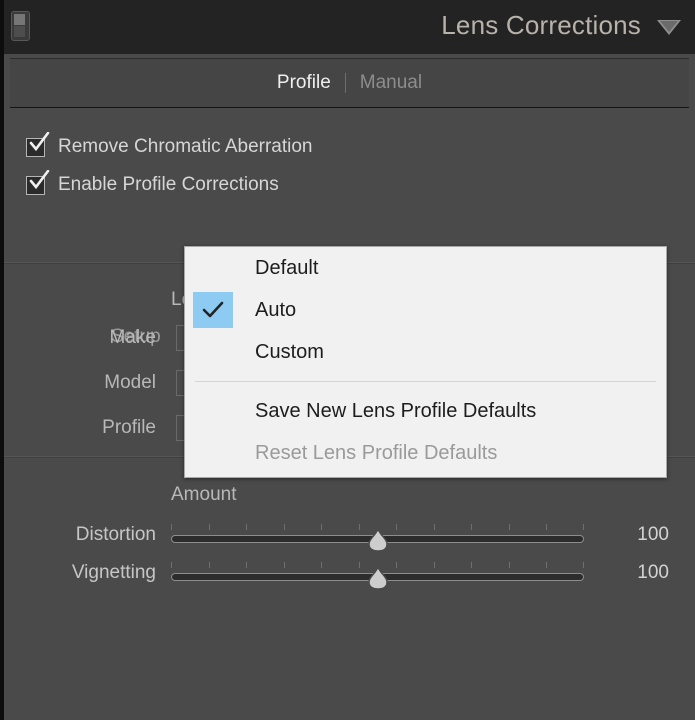 The height and width of the screenshot is (720, 695). Describe the element at coordinates (289, 351) in the screenshot. I see `menu-item-label: Custom` at that location.